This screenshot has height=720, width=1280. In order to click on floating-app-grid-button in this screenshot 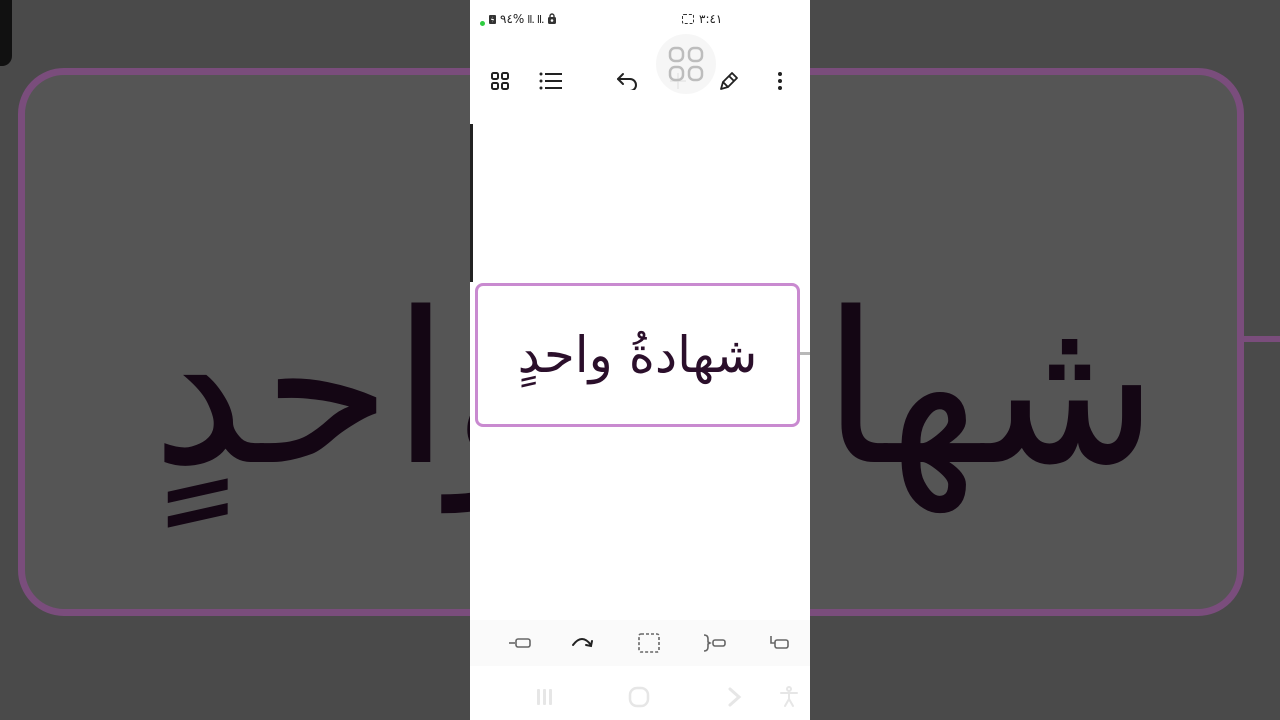, I will do `click(686, 64)`.